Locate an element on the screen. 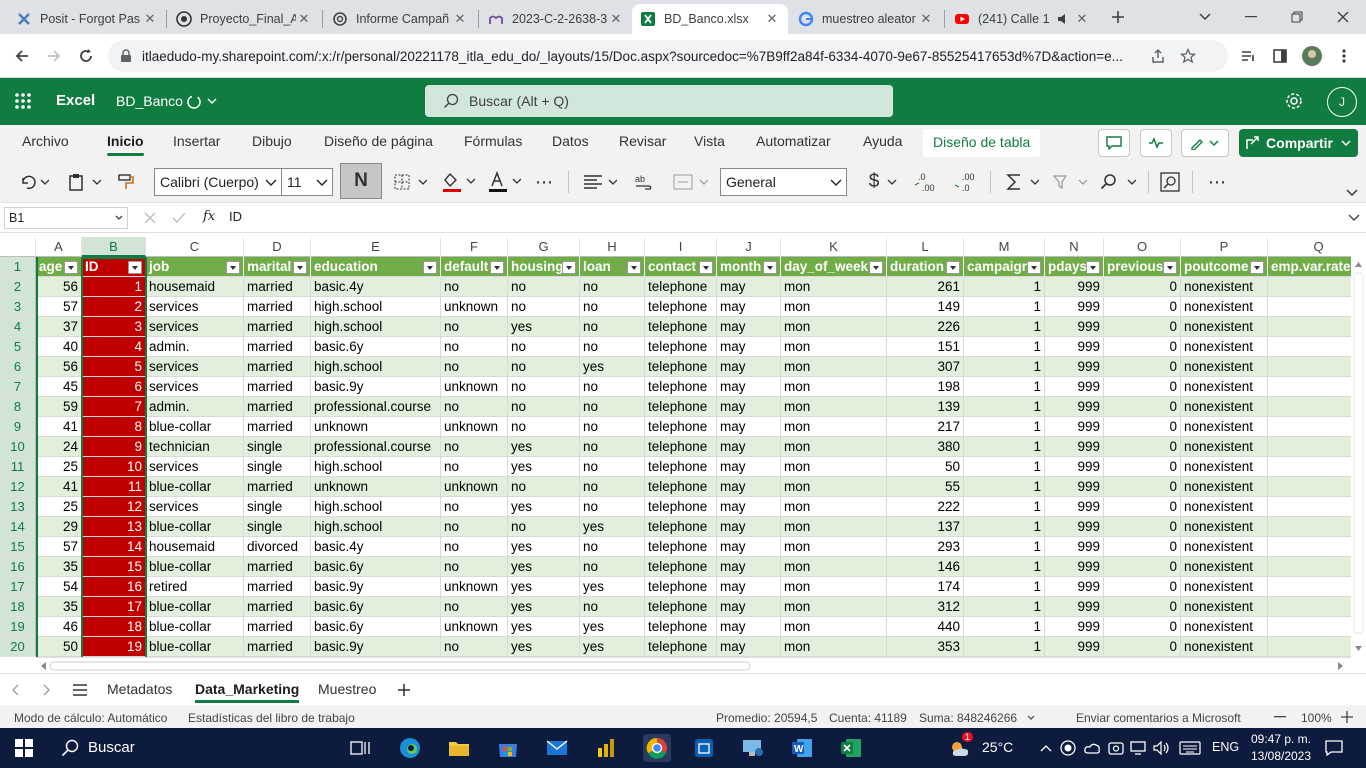 The image size is (1366, 768). insert-function-icon: fx is located at coordinates (209, 216).